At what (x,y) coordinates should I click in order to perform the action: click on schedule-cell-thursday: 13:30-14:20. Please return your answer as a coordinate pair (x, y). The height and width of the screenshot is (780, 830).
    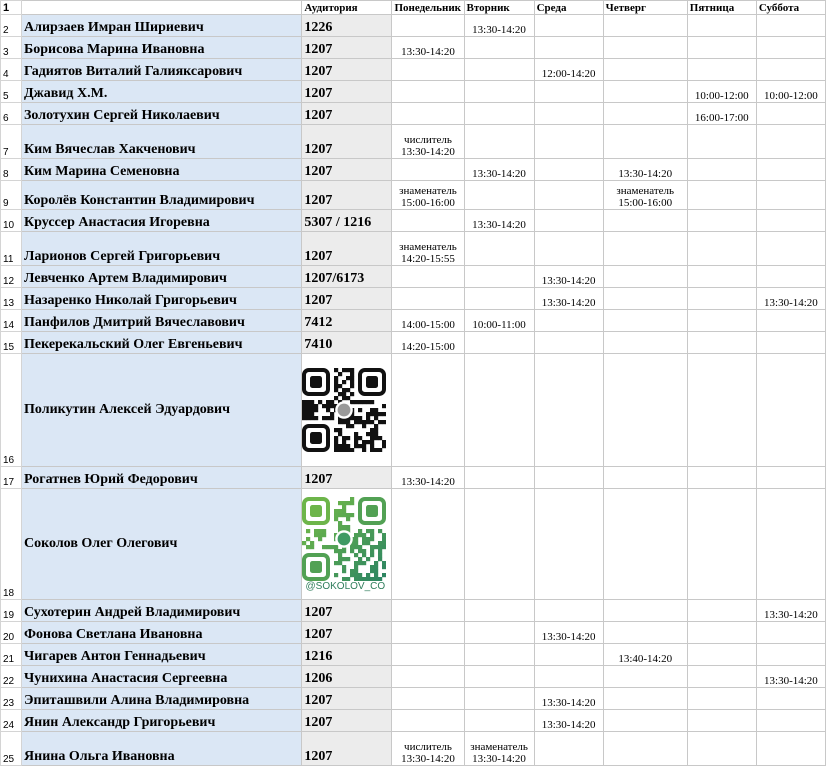
    Looking at the image, I should click on (645, 169).